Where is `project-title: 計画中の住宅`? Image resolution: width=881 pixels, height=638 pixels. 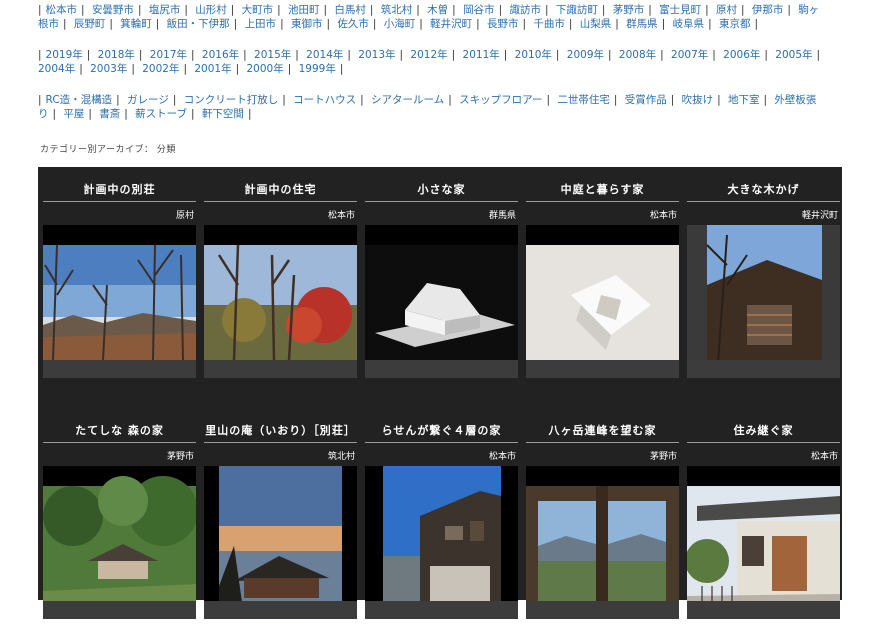 project-title: 計画中の住宅 is located at coordinates (280, 189).